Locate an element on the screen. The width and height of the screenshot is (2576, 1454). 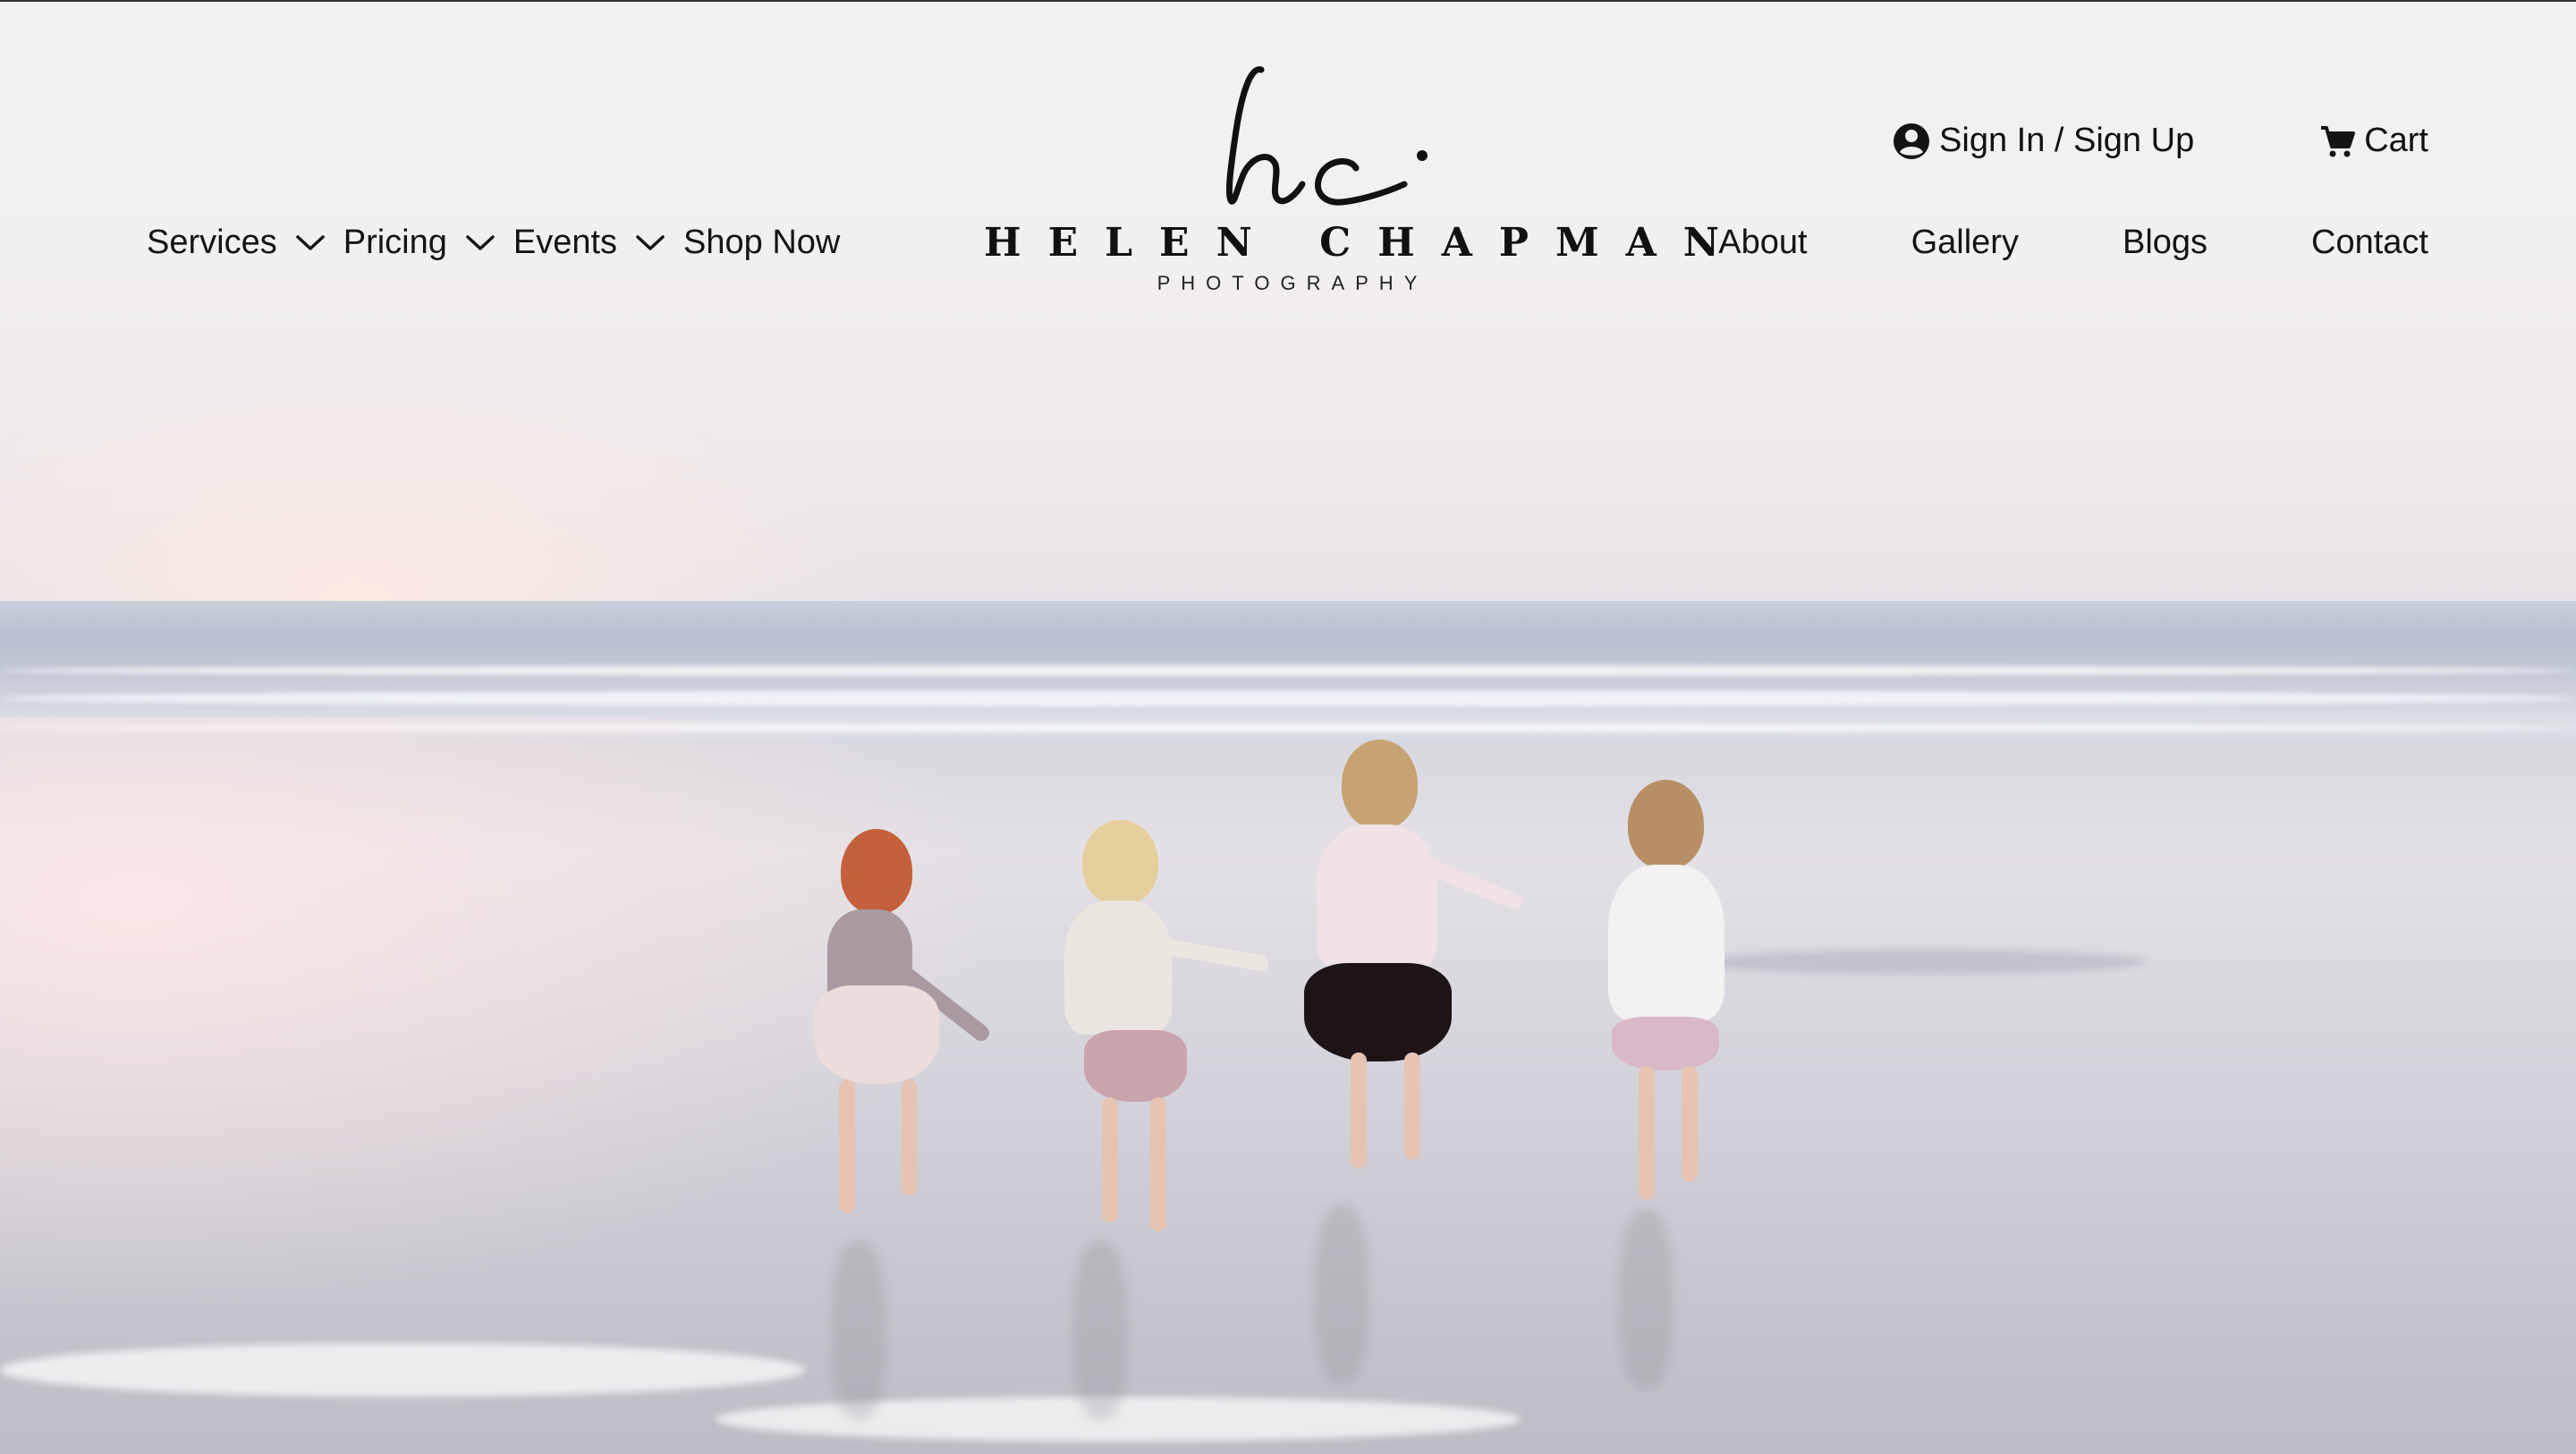
nav-item-label: Pricing is located at coordinates (395, 242).